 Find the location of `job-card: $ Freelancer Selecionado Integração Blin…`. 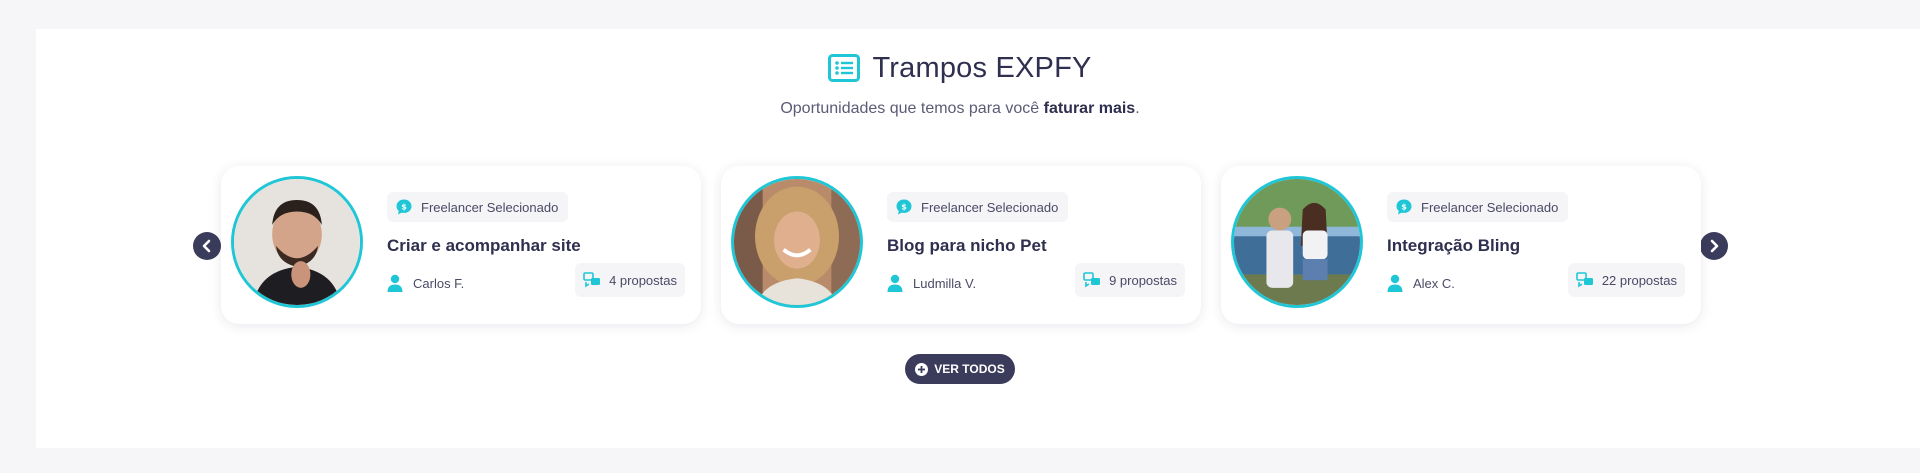

job-card: $ Freelancer Selecionado Integração Blin… is located at coordinates (1461, 245).